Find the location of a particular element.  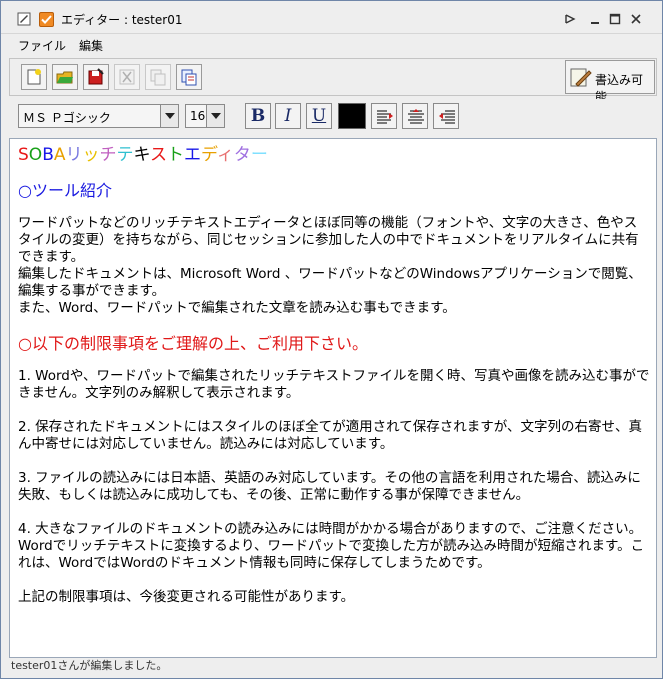

heading-rainbow-text: リッチテキストエディター is located at coordinates (167, 155).